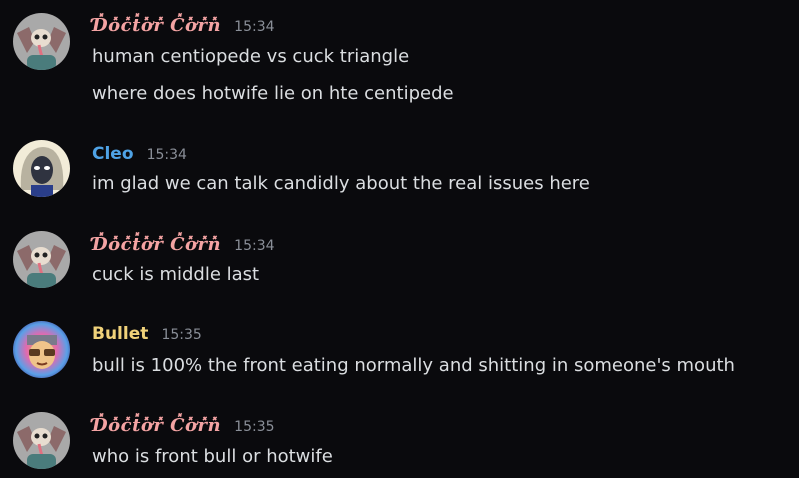  Describe the element at coordinates (113, 154) in the screenshot. I see `username: Cleo` at that location.